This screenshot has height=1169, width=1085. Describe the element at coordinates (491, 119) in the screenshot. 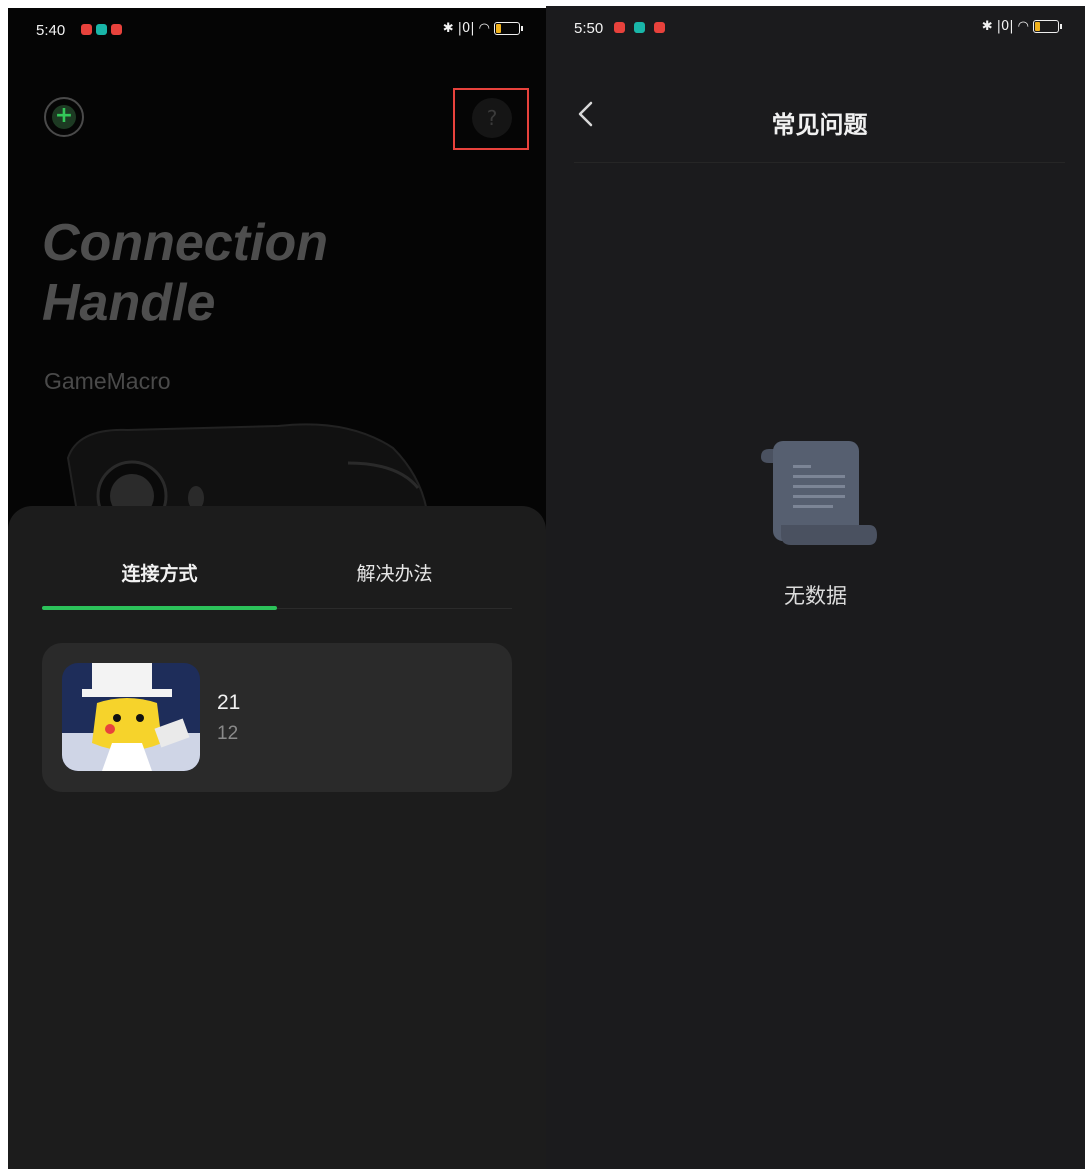

I see `highlight-box` at that location.